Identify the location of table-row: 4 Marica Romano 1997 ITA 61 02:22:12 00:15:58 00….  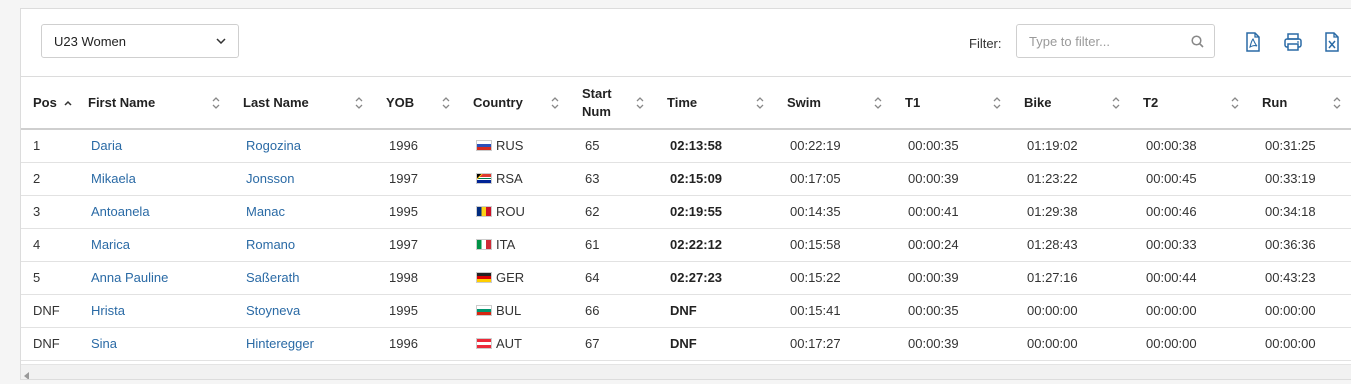
(686, 244).